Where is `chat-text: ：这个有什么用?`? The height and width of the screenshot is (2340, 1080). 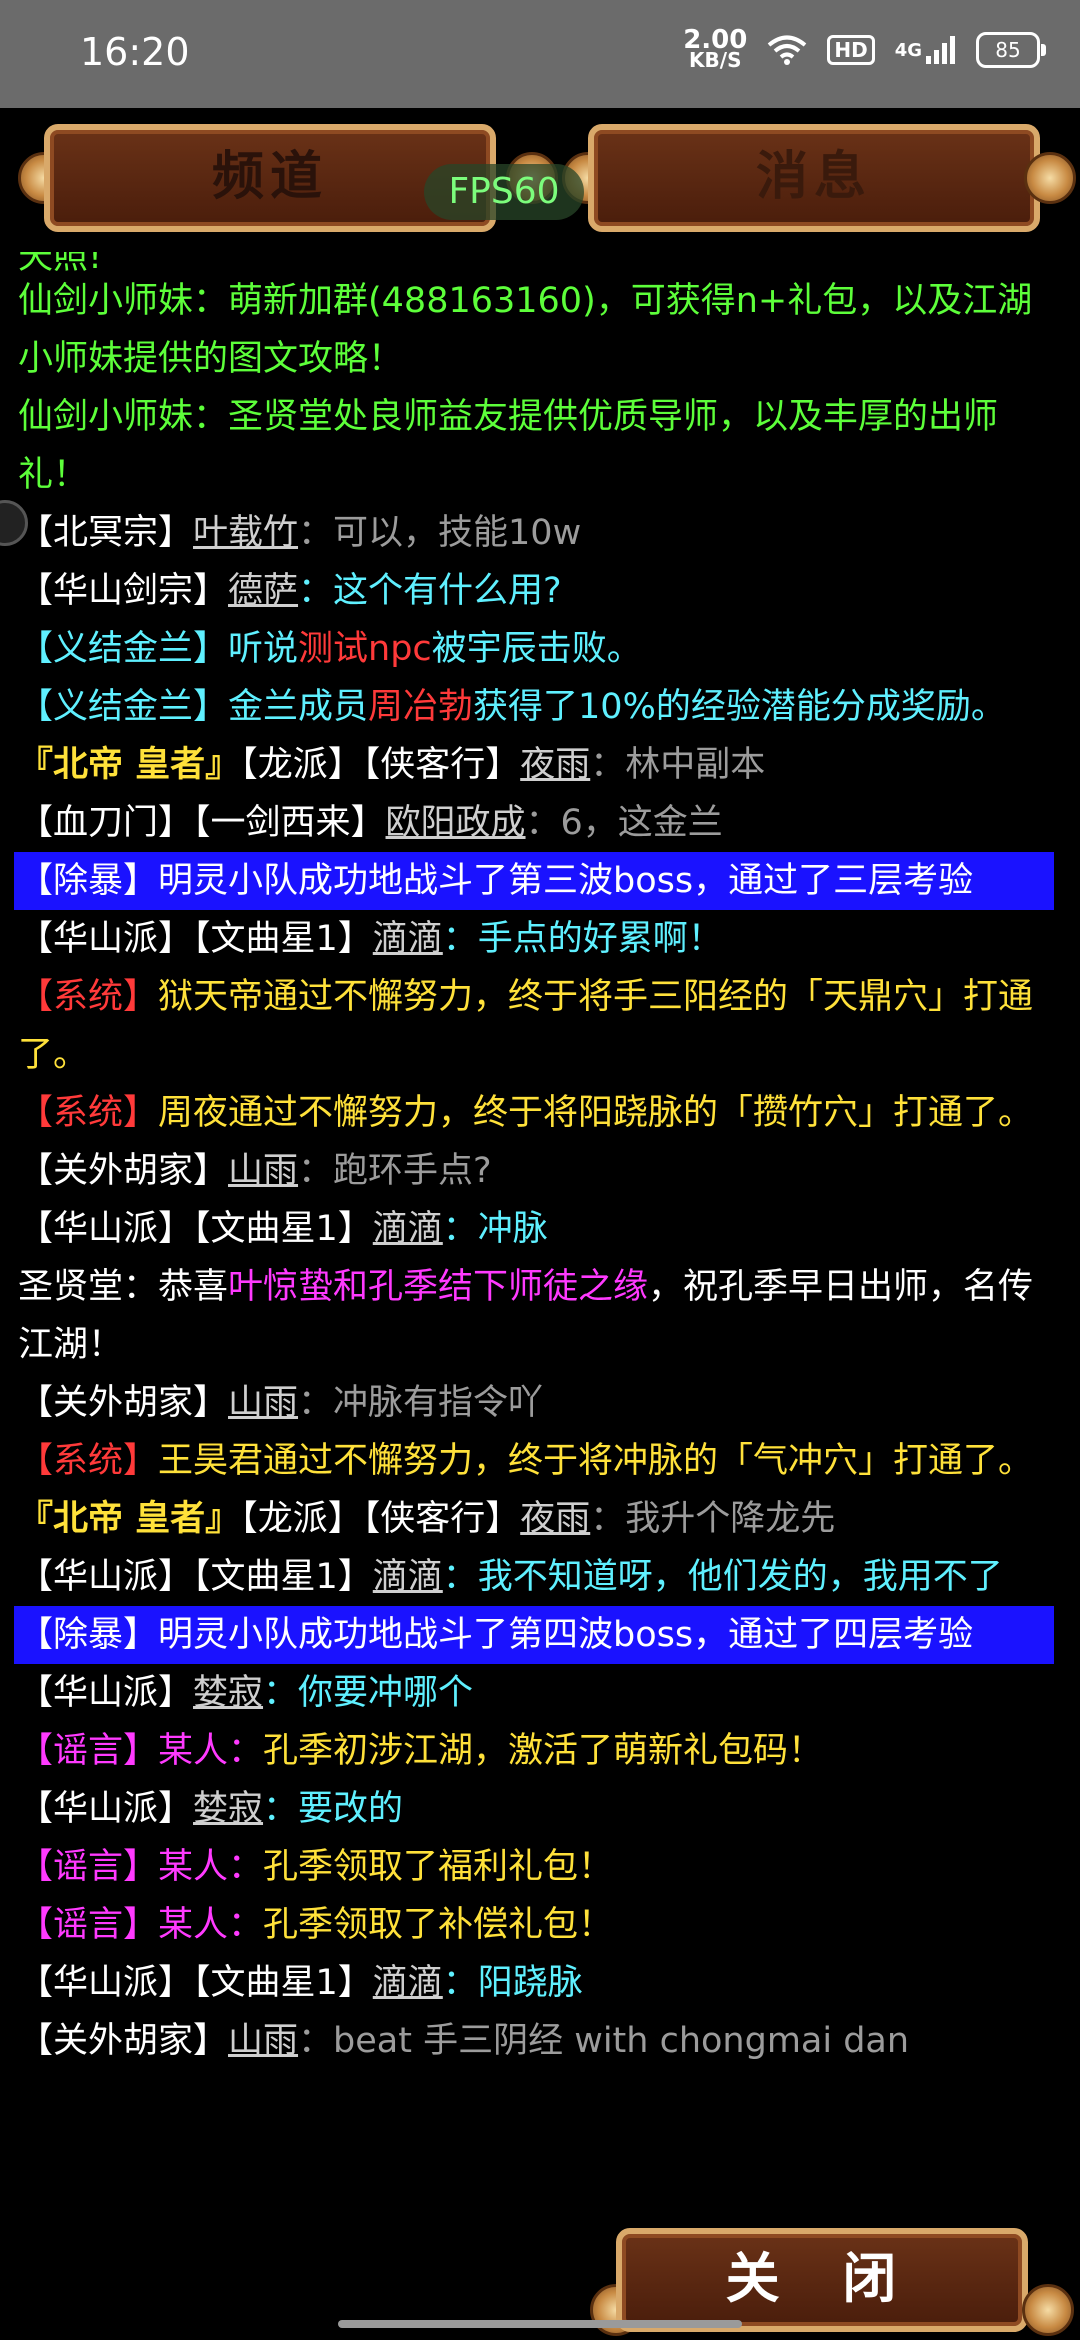 chat-text: ：这个有什么用? is located at coordinates (430, 591).